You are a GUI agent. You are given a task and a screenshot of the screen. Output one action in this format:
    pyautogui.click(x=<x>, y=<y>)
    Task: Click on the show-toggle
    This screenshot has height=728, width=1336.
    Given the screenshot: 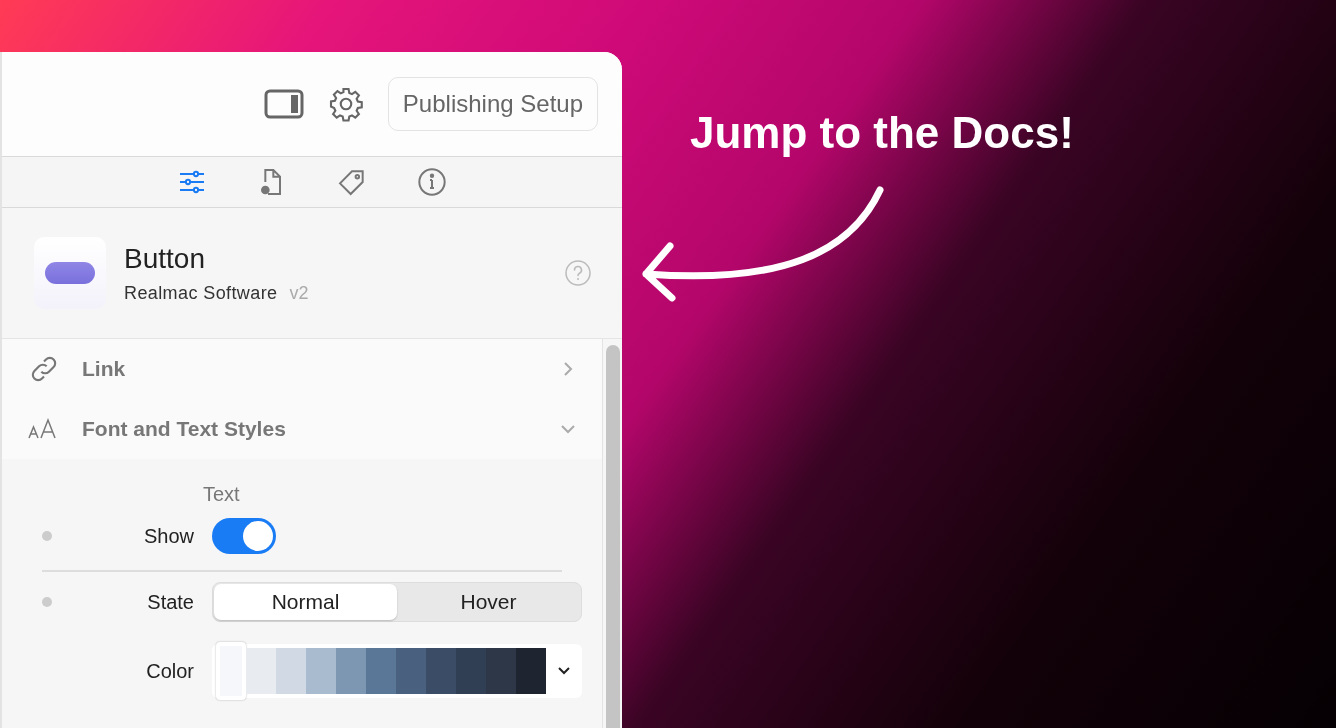 What is the action you would take?
    pyautogui.click(x=244, y=536)
    